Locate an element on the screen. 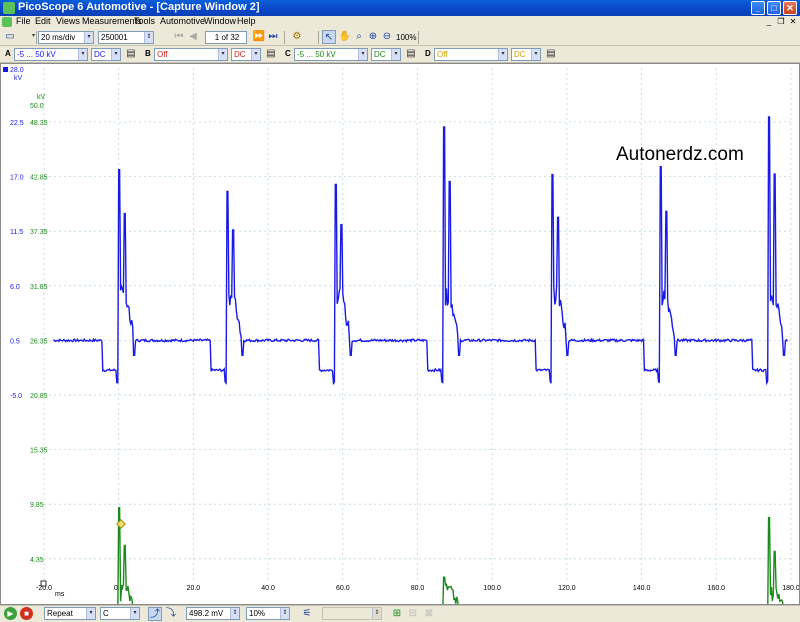 Image resolution: width=800 pixels, height=622 pixels. menu-tools: Tools is located at coordinates (144, 21).